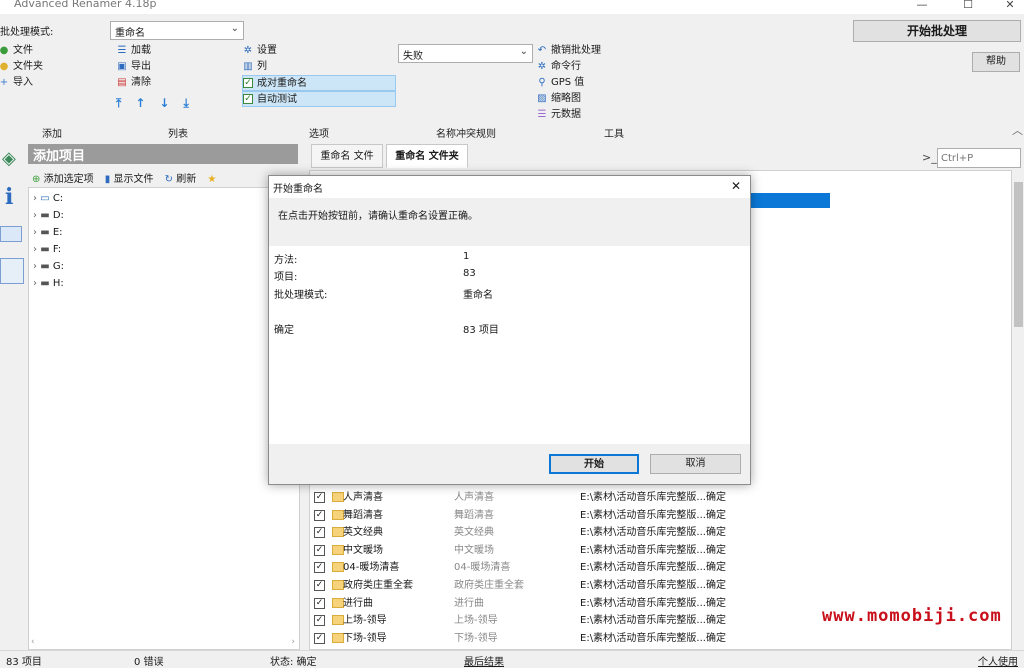  Describe the element at coordinates (52, 134) in the screenshot. I see `section-add: 添加` at that location.